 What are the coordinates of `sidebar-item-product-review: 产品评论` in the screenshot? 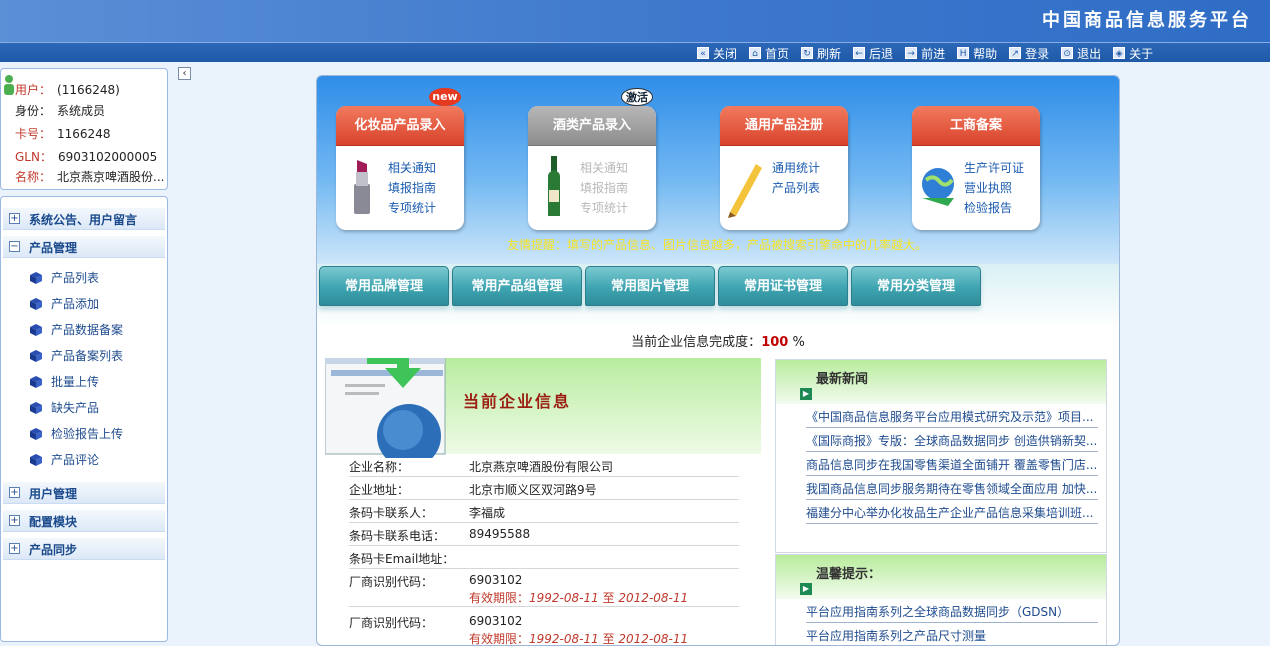 It's located at (64, 460).